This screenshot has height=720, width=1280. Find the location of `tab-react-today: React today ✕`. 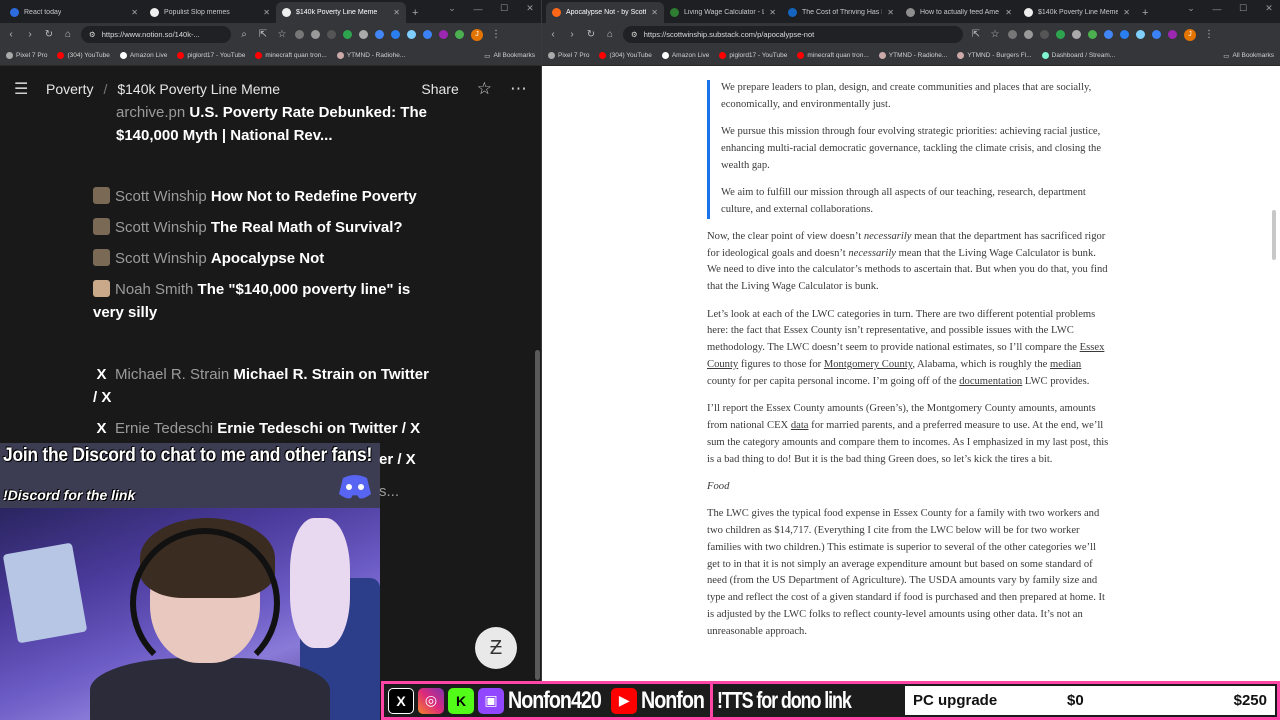

tab-react-today: React today ✕ is located at coordinates (74, 12).